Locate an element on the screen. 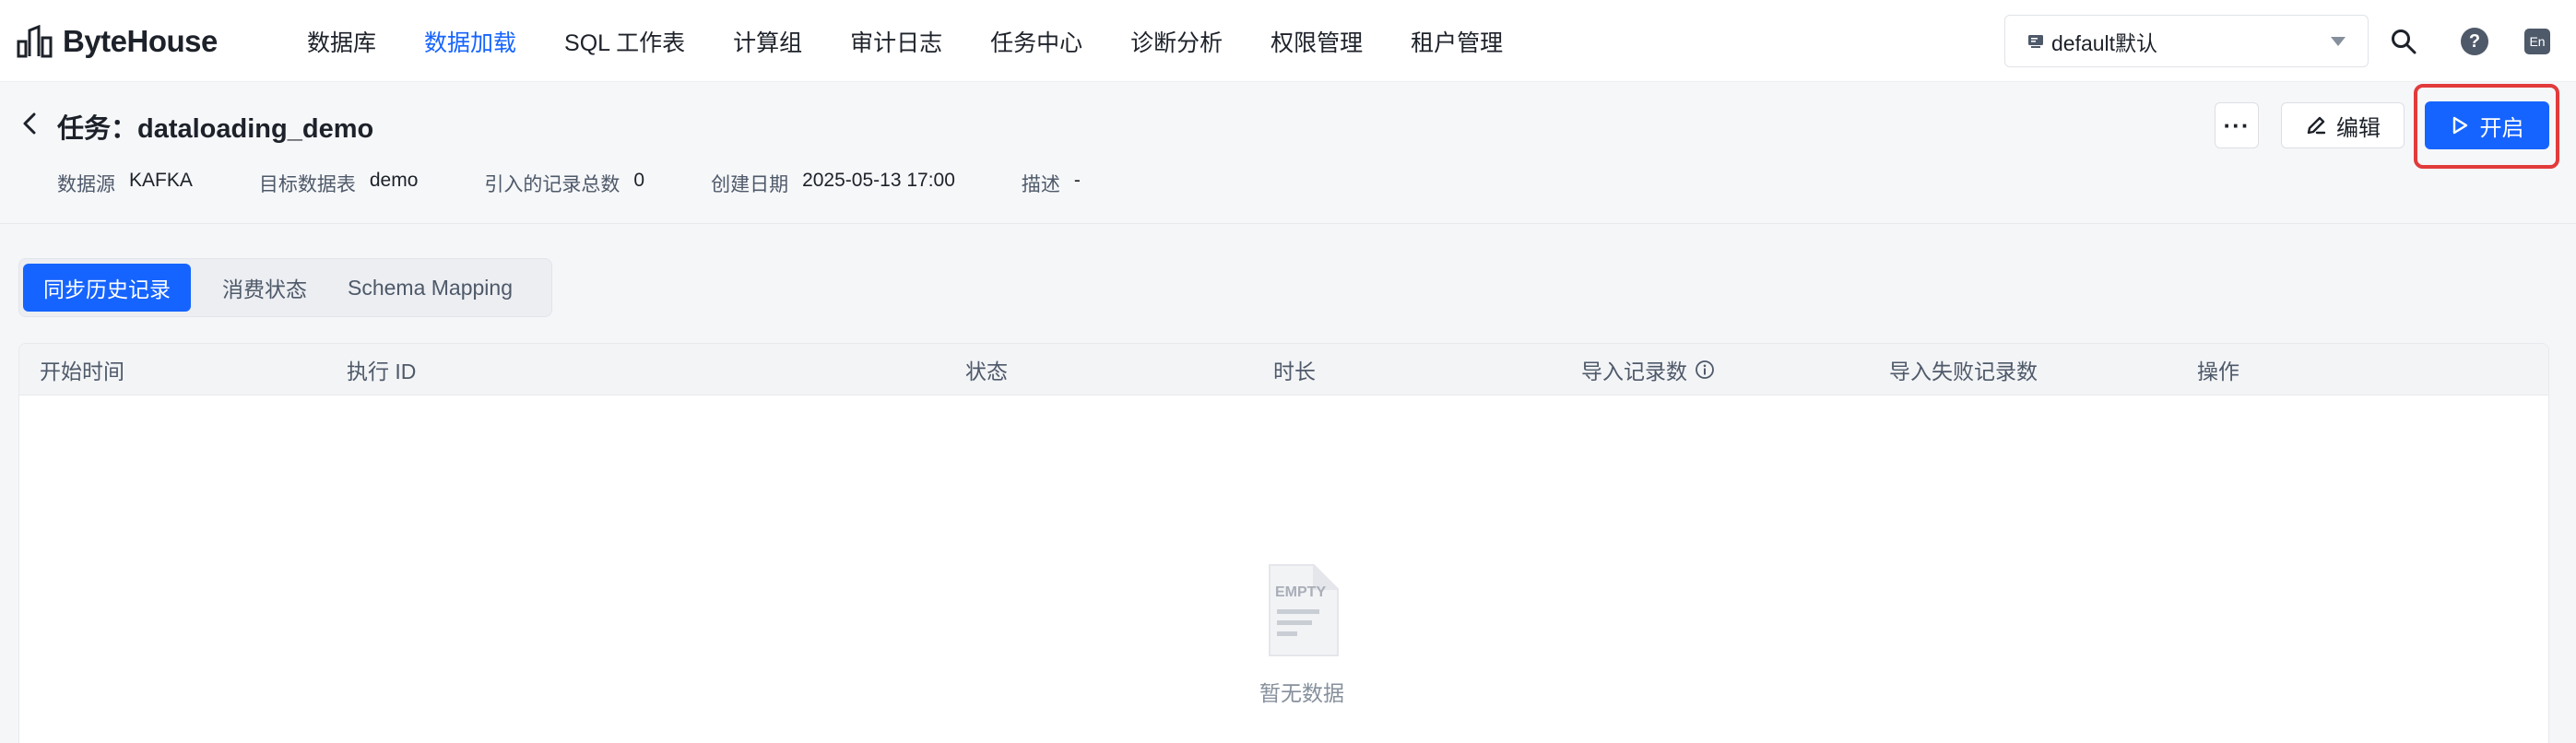  nav-item-data-loading: 数据加载 is located at coordinates (470, 41).